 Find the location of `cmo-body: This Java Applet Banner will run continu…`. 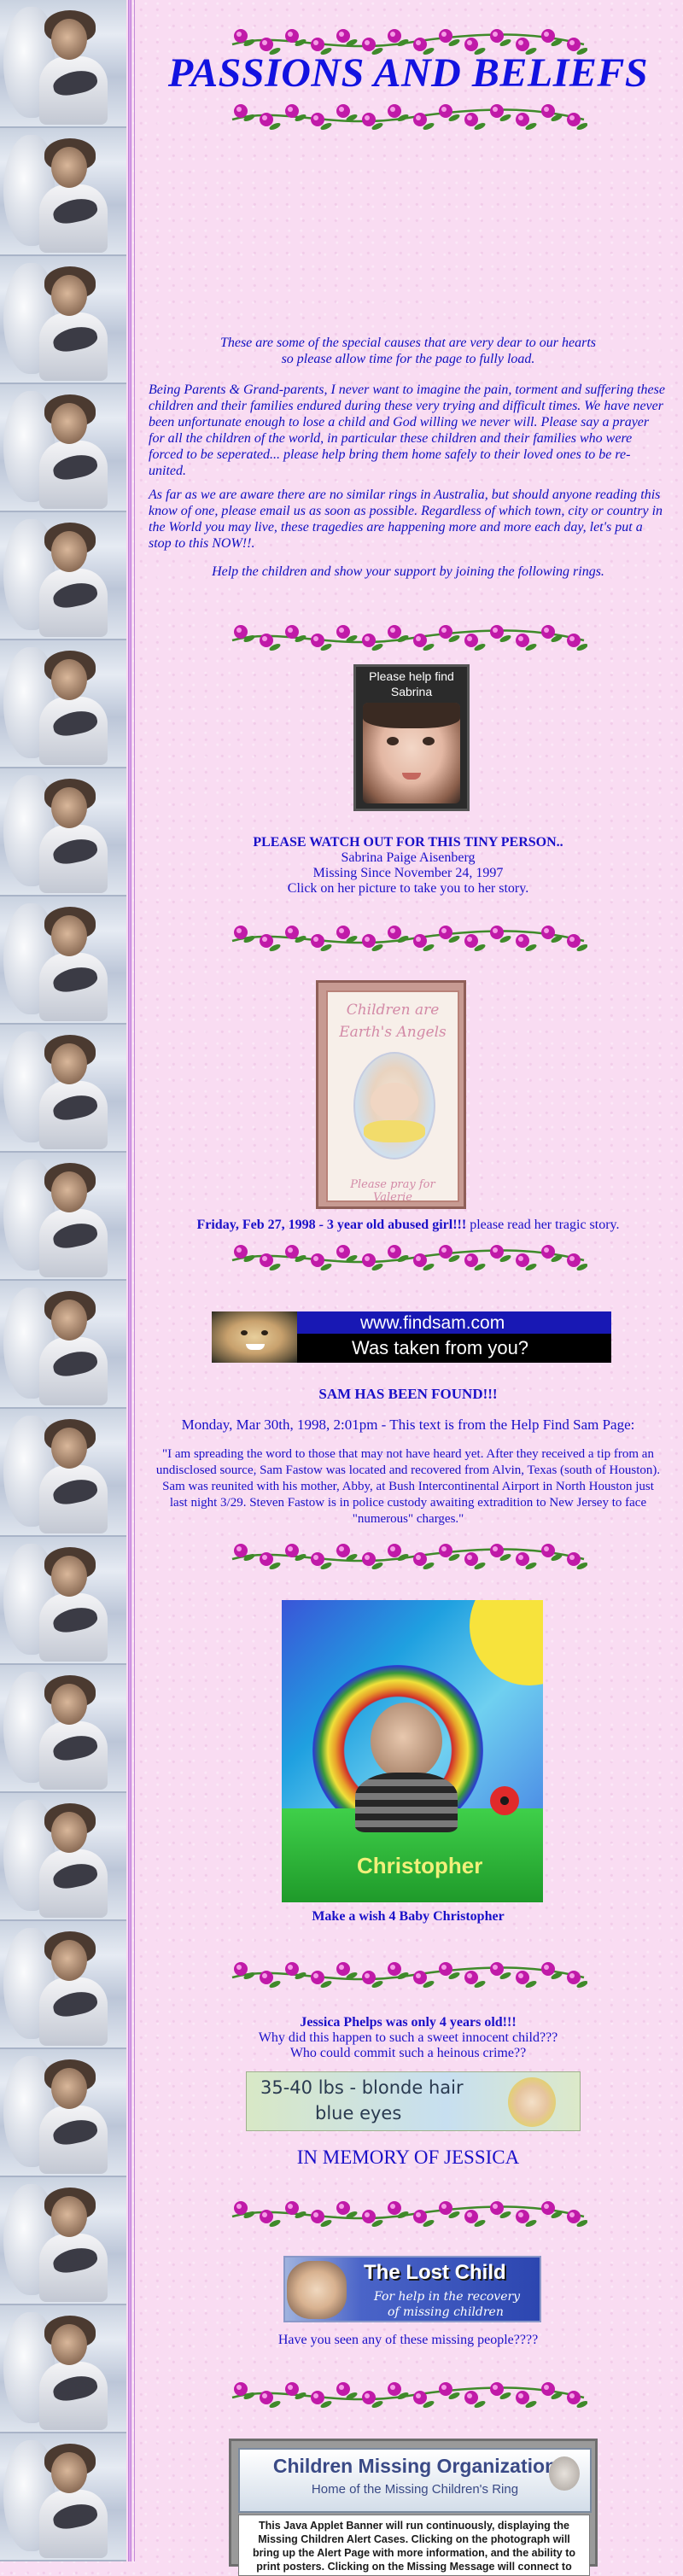

cmo-body: This Java Applet Banner will run continu… is located at coordinates (414, 2546).